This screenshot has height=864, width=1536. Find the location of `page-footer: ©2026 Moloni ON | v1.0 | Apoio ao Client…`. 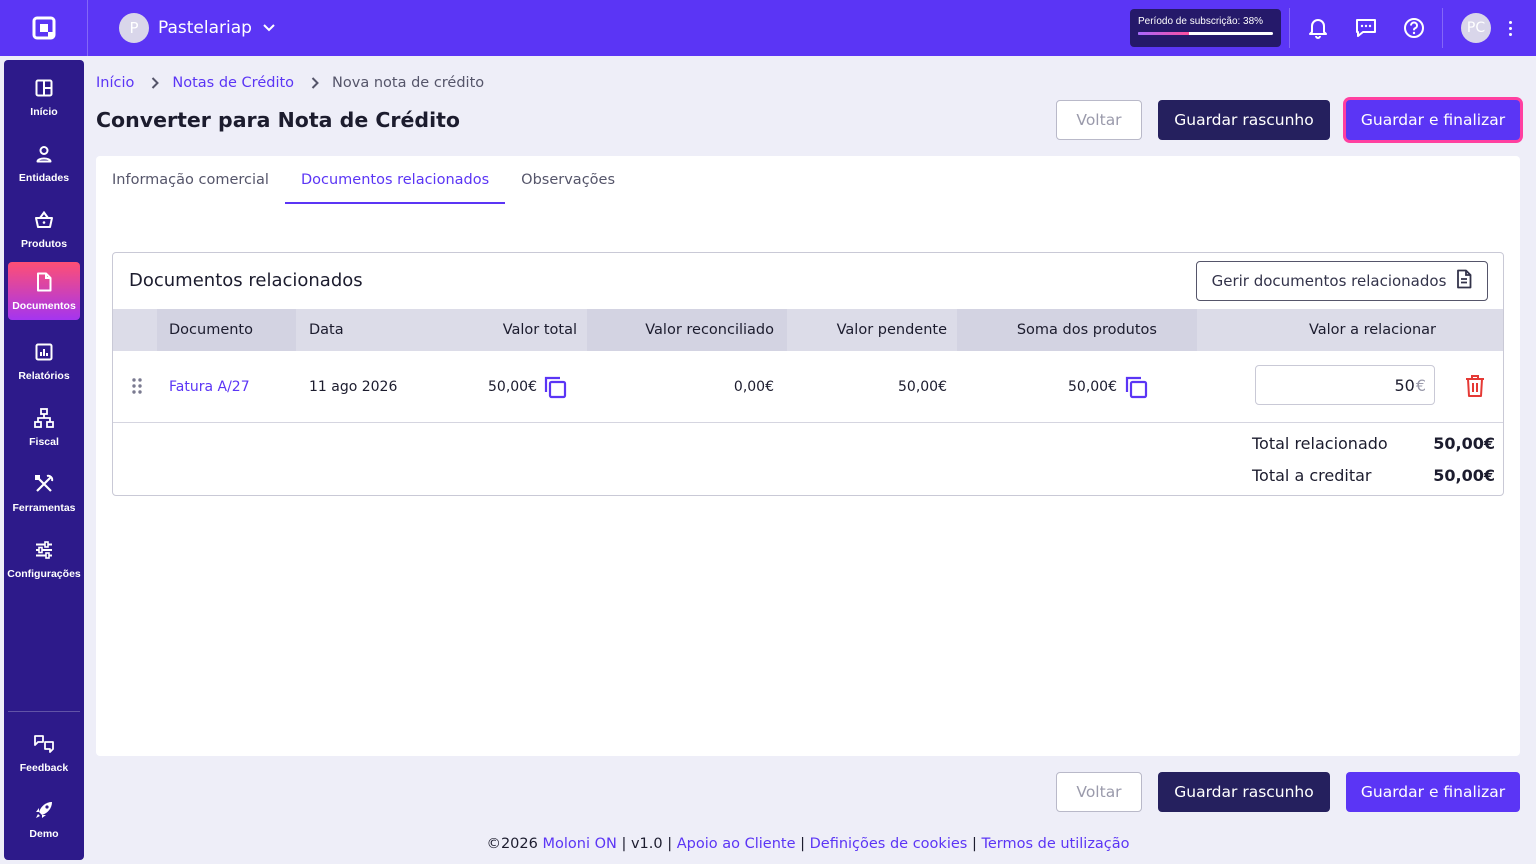

page-footer: ©2026 Moloni ON | v1.0 | Apoio ao Client… is located at coordinates (808, 844).